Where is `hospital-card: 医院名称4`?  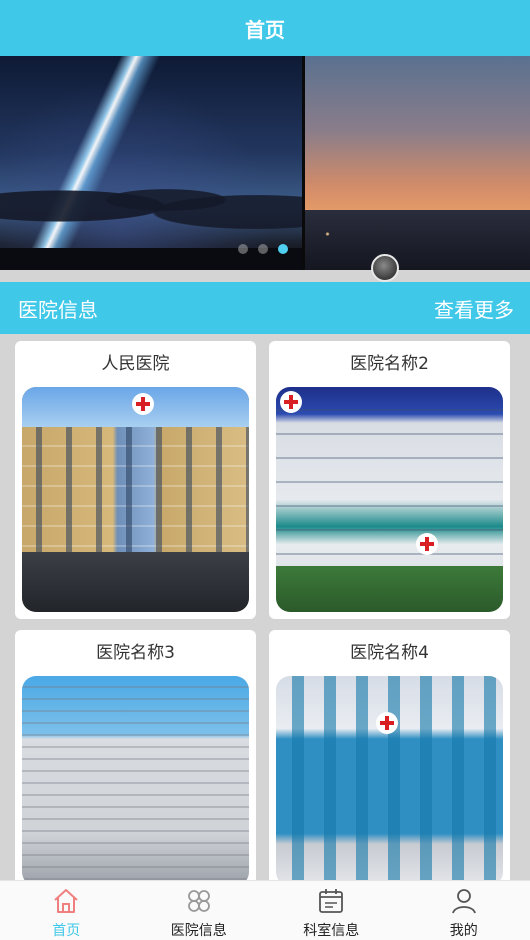 hospital-card: 医院名称4 is located at coordinates (389, 760).